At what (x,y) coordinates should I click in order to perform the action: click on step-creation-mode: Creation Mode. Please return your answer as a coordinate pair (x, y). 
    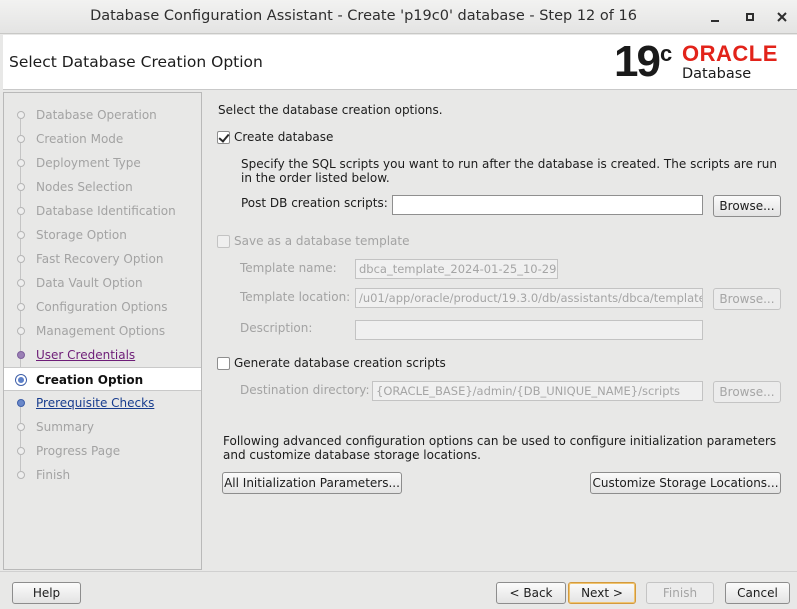
    Looking at the image, I should click on (102, 143).